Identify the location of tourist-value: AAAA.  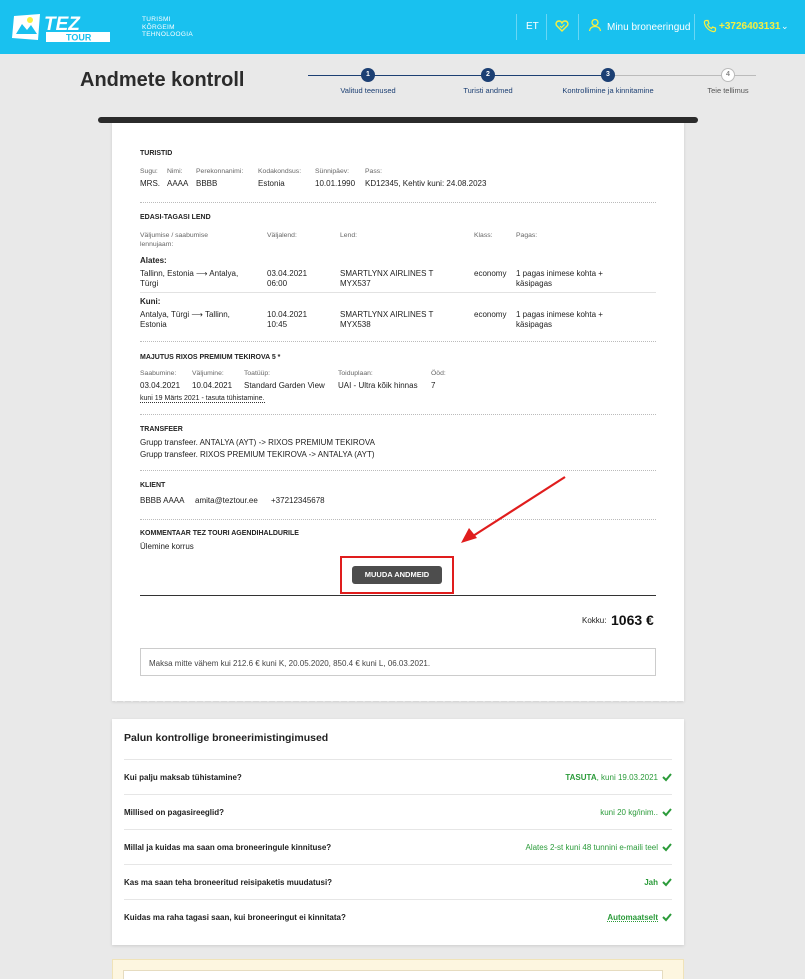
(178, 183).